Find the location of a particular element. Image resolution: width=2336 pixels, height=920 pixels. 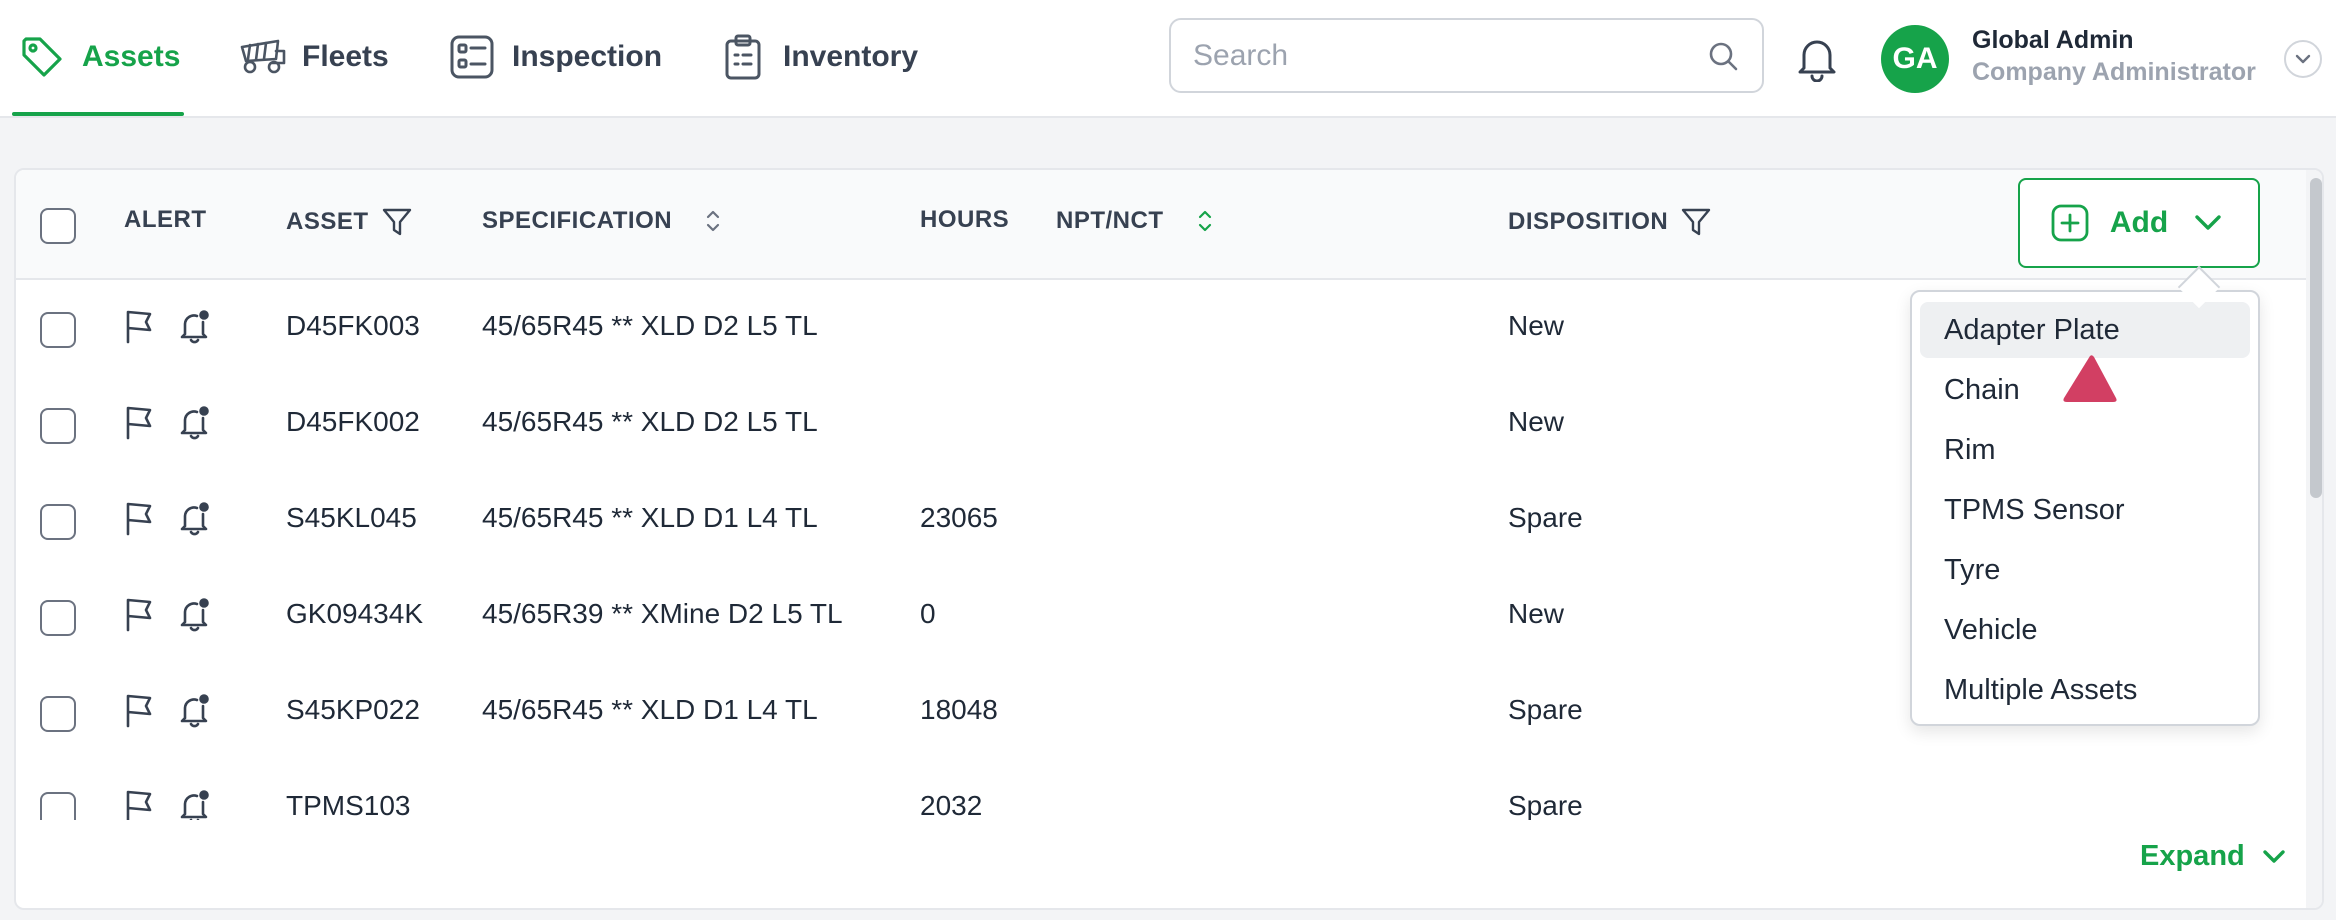

checklist-icon is located at coordinates (472, 57).